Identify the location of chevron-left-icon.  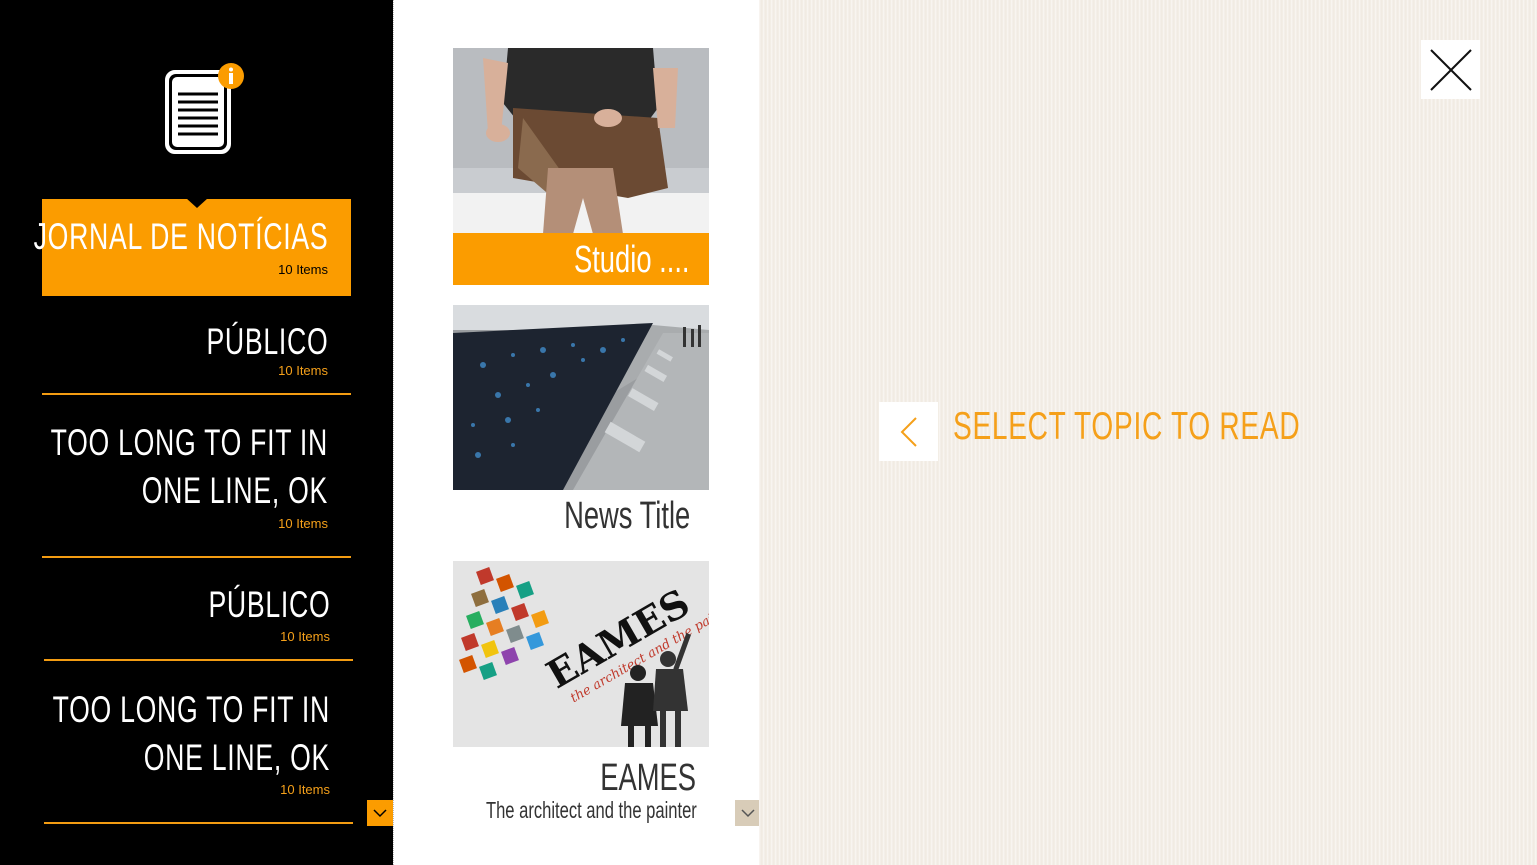
(908, 431).